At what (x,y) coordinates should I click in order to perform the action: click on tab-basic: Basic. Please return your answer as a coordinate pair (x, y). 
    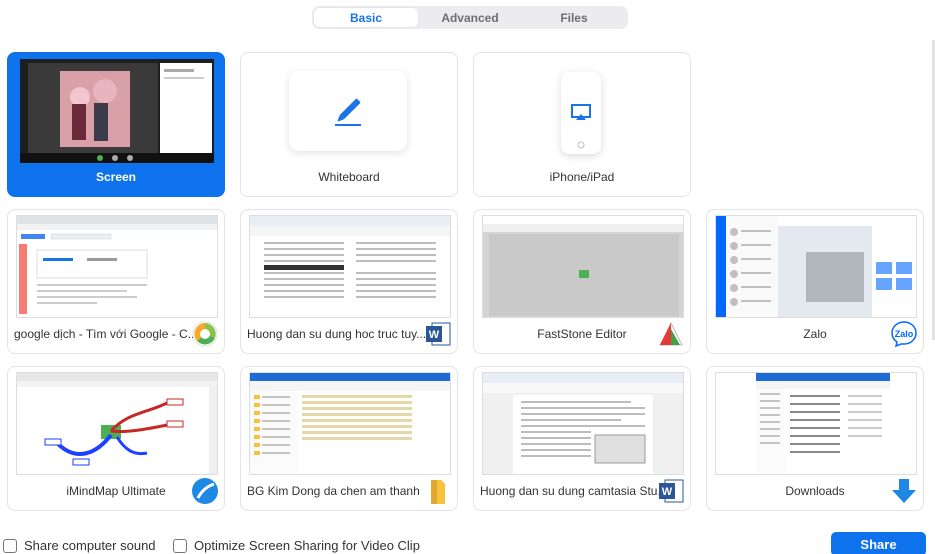
    Looking at the image, I should click on (366, 17).